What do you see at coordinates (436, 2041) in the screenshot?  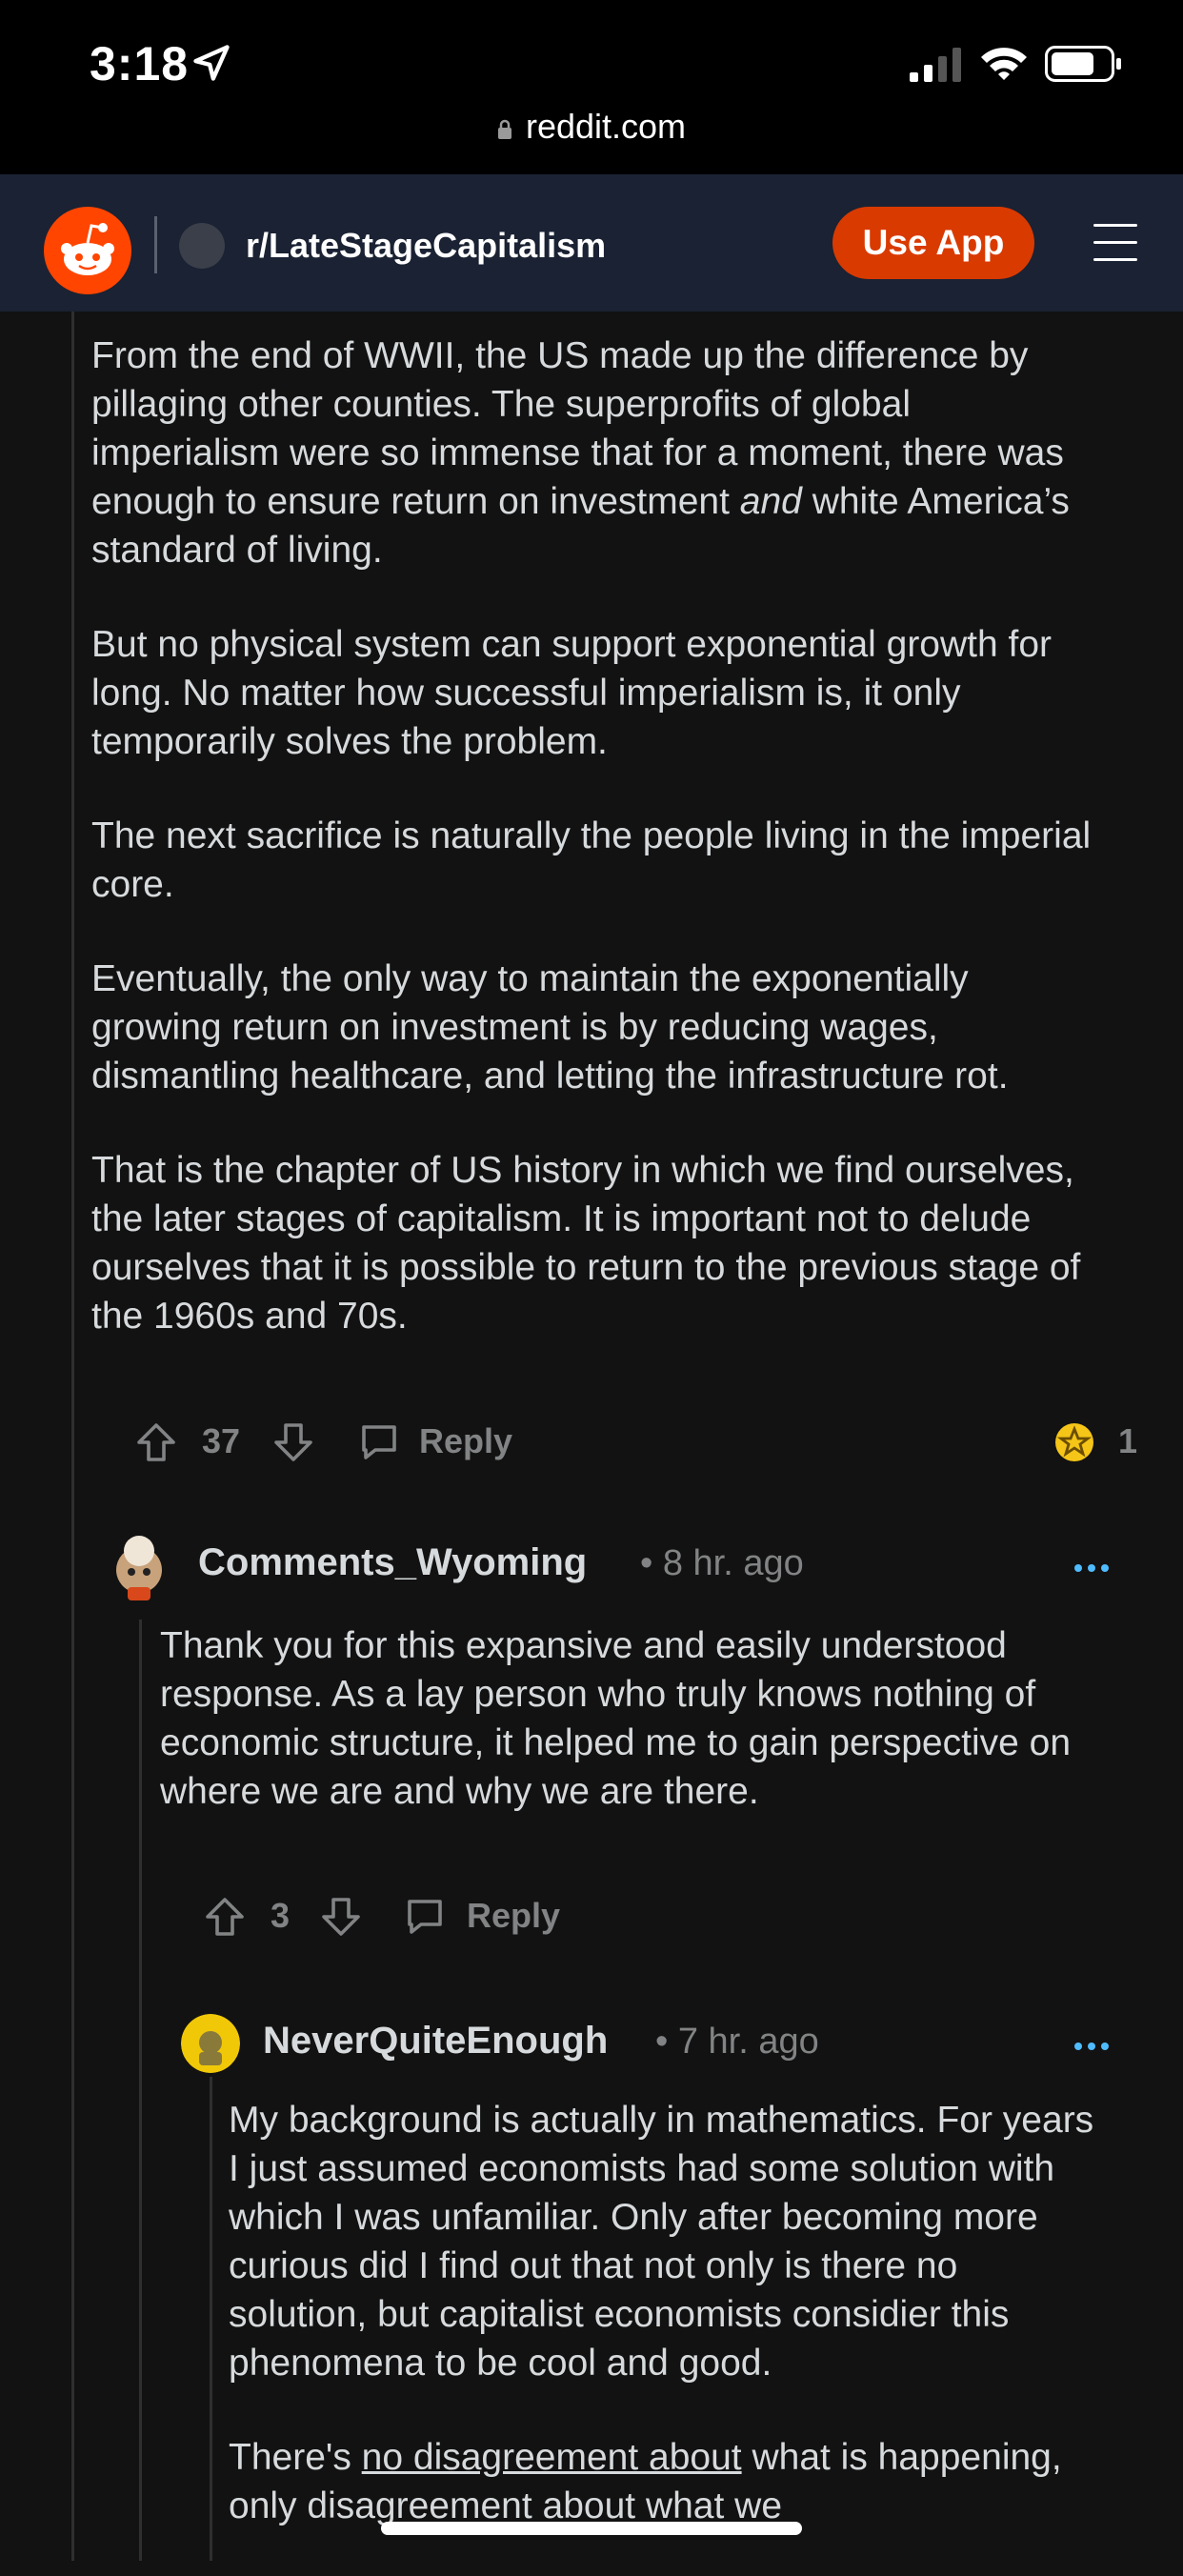 I see `comment-username: NeverQuiteEnough` at bounding box center [436, 2041].